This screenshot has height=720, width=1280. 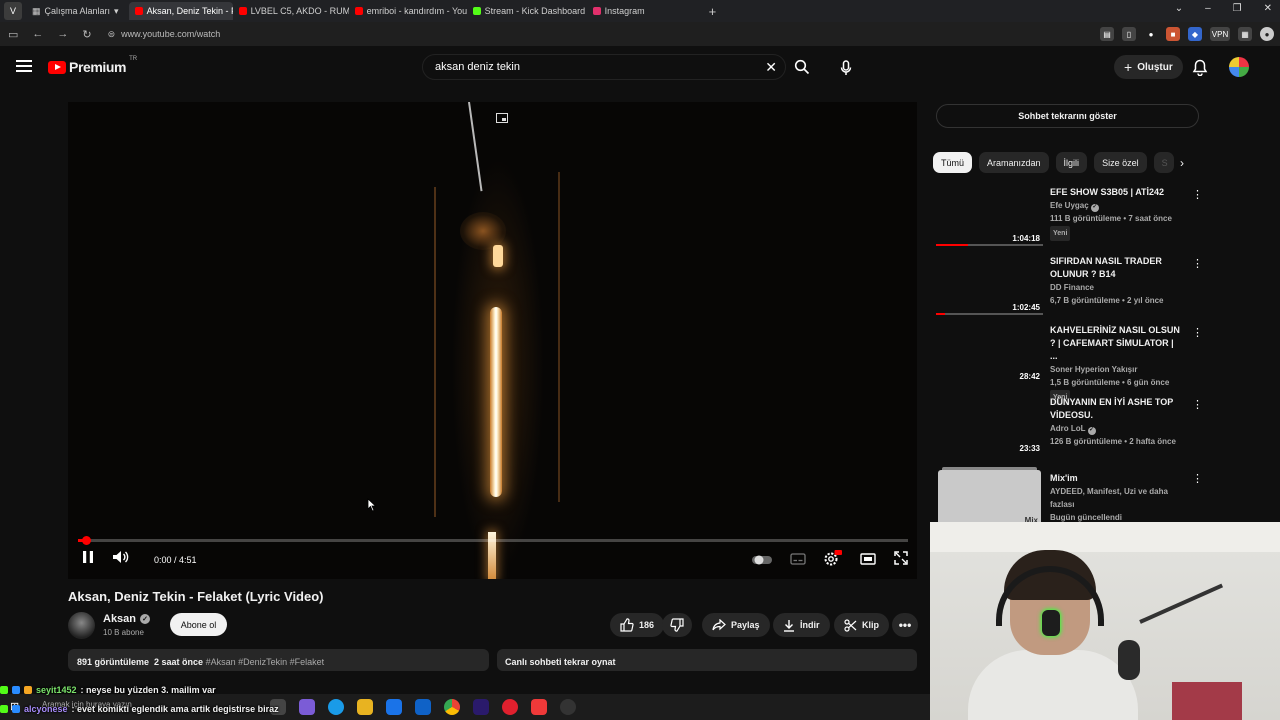 What do you see at coordinates (707, 660) in the screenshot?
I see `live-chat-replay-box: Canlı sohbeti tekrar oynat` at bounding box center [707, 660].